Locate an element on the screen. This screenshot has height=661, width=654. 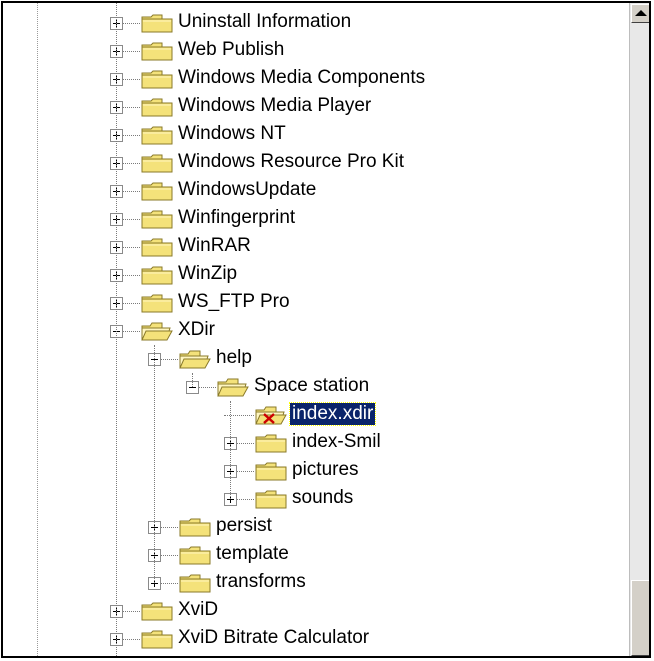
tree-item-label: Zonelabs is located at coordinates (217, 655).